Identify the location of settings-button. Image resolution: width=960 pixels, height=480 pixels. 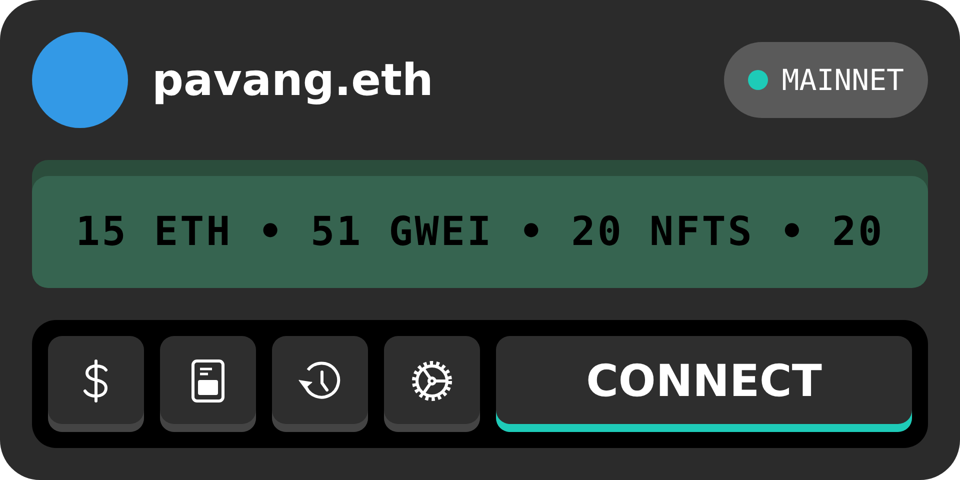
(432, 384).